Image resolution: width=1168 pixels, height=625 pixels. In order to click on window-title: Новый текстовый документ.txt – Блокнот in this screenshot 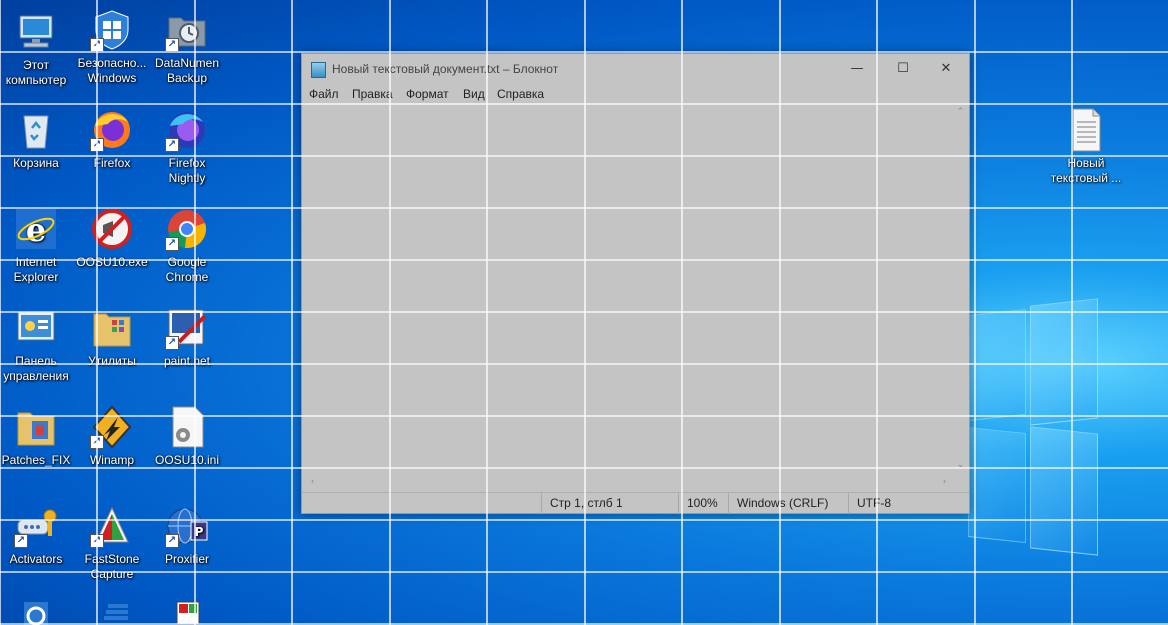, I will do `click(445, 69)`.